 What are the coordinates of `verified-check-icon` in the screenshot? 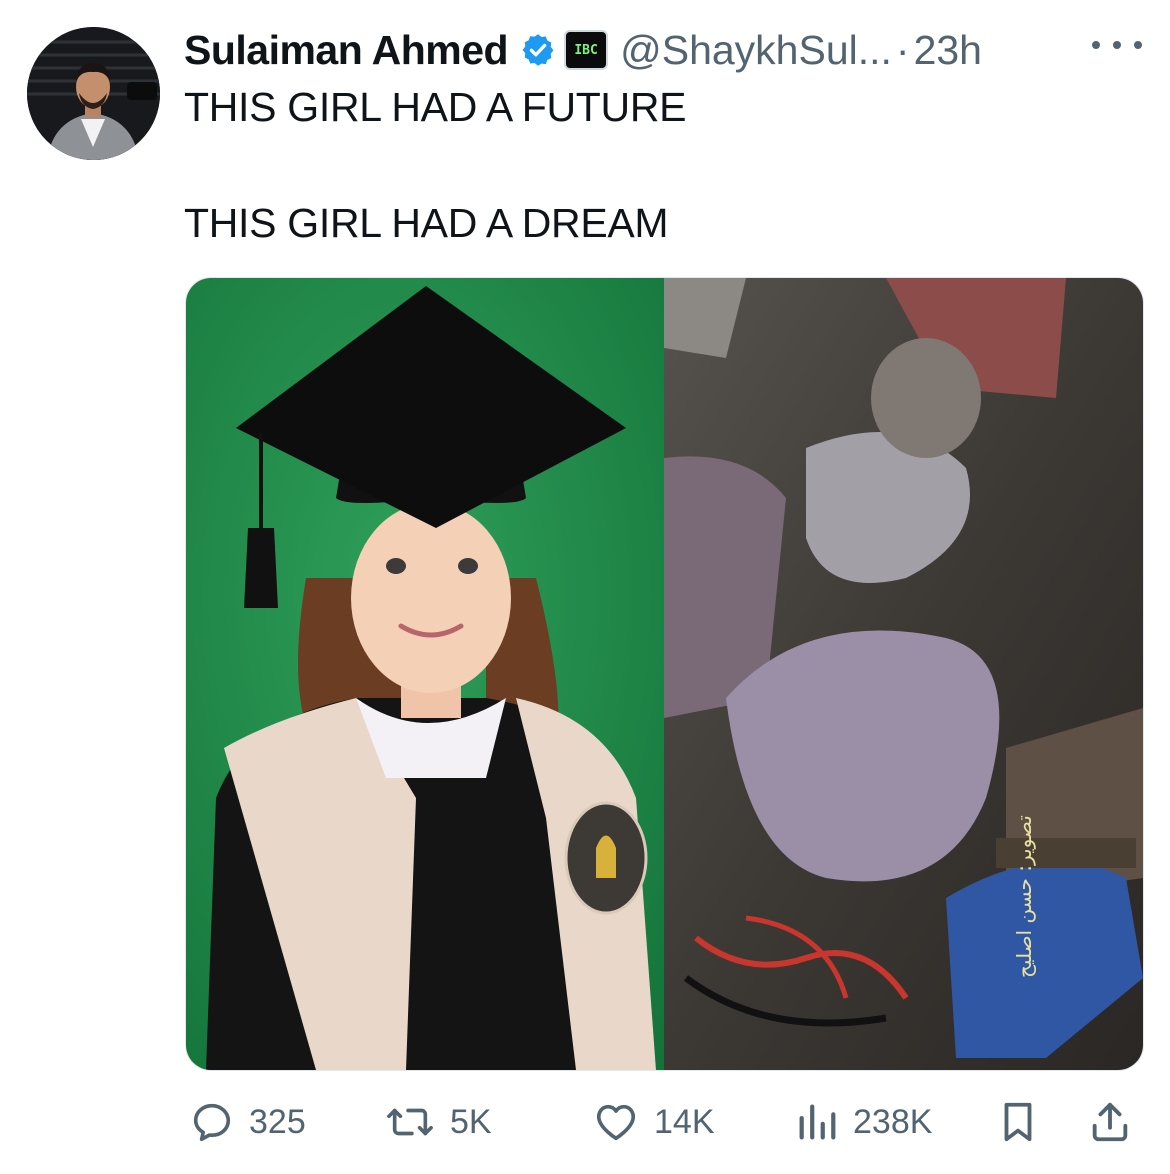 It's located at (538, 50).